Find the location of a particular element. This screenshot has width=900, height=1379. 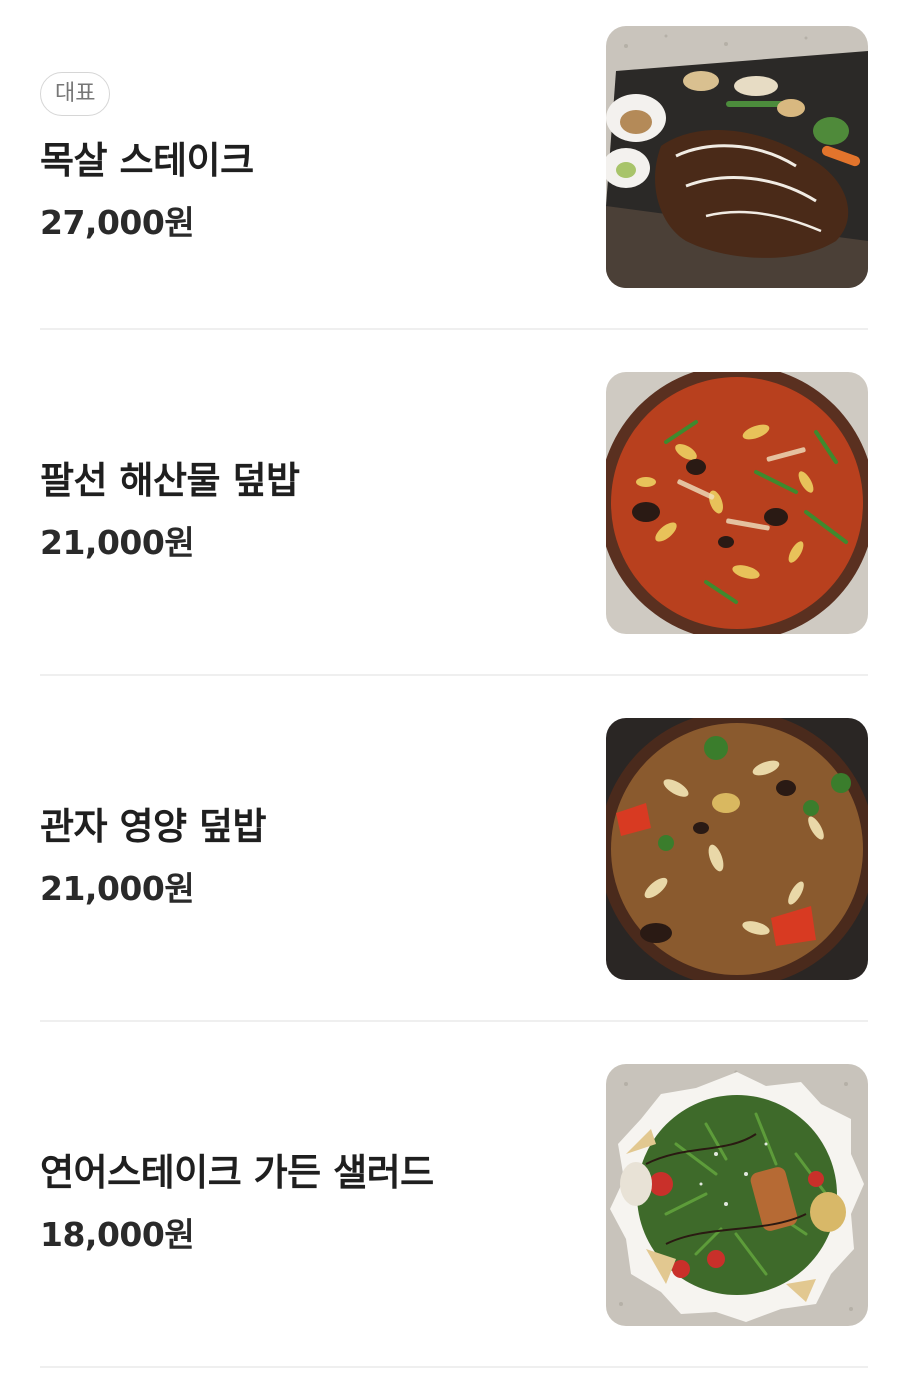

menu-item-name: 관자 영양 덮밥 is located at coordinates (153, 826).